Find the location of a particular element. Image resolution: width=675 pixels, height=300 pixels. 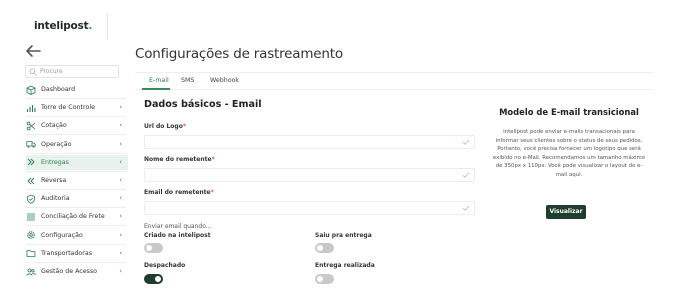

tab-webhook: Webhook is located at coordinates (224, 80).